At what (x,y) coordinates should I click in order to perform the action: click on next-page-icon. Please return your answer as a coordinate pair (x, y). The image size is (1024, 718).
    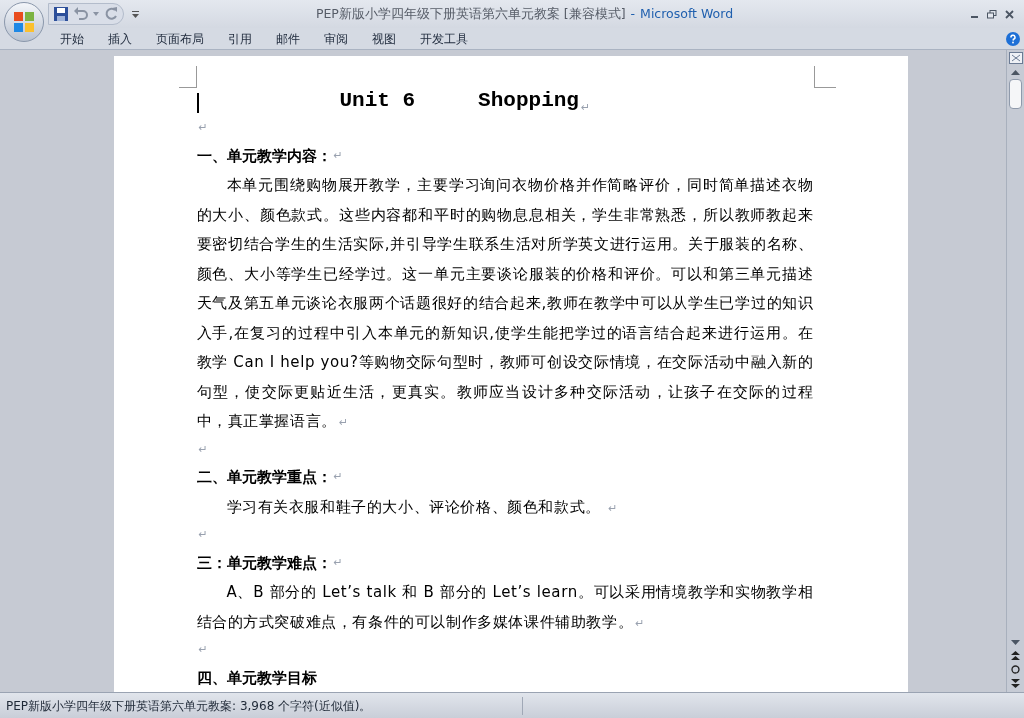
    Looking at the image, I should click on (1015, 683).